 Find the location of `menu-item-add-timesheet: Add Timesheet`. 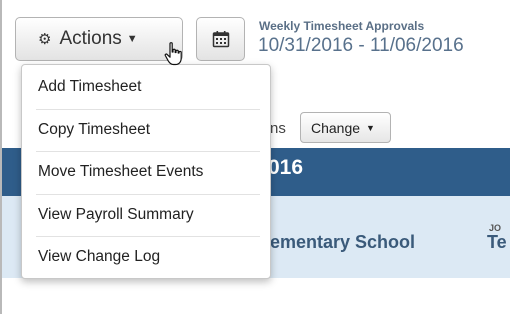

menu-item-add-timesheet: Add Timesheet is located at coordinates (146, 87).